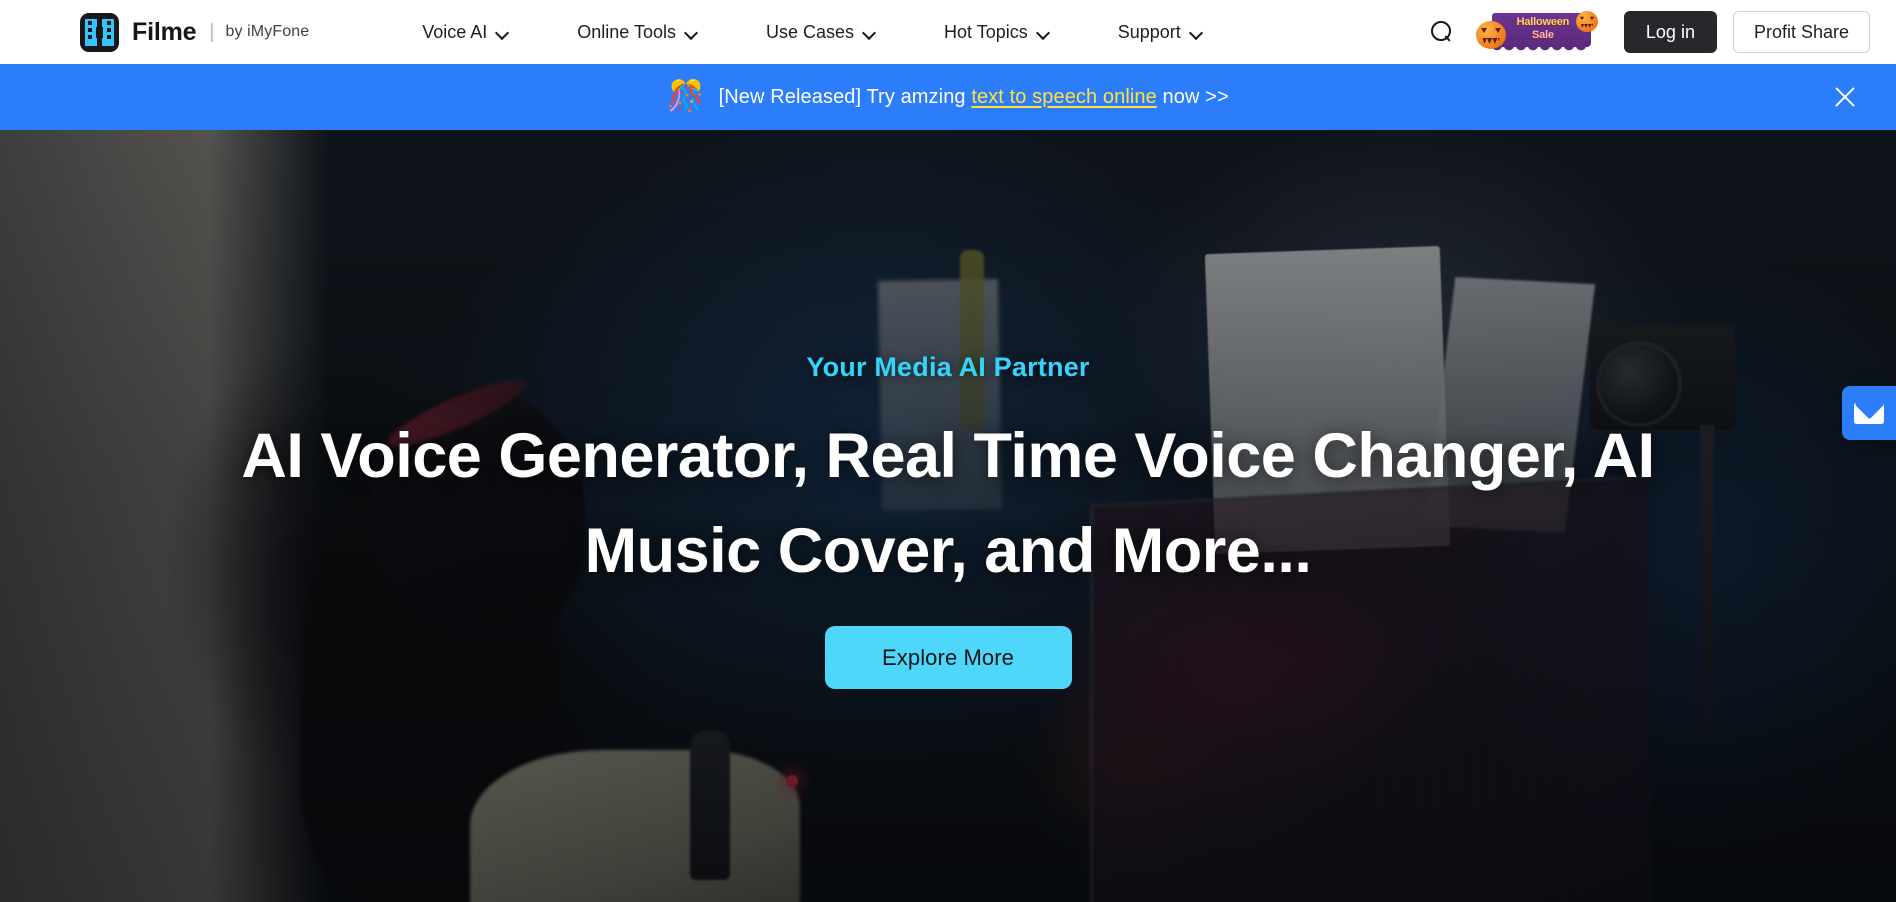 The width and height of the screenshot is (1896, 902). I want to click on logo: Filme | by iMyFone, so click(194, 32).